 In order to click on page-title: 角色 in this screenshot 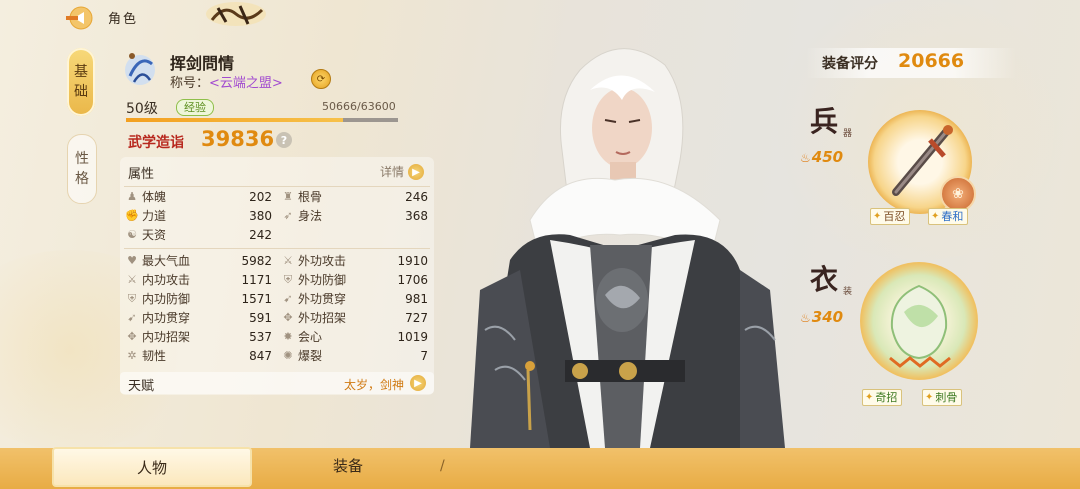, I will do `click(123, 19)`.